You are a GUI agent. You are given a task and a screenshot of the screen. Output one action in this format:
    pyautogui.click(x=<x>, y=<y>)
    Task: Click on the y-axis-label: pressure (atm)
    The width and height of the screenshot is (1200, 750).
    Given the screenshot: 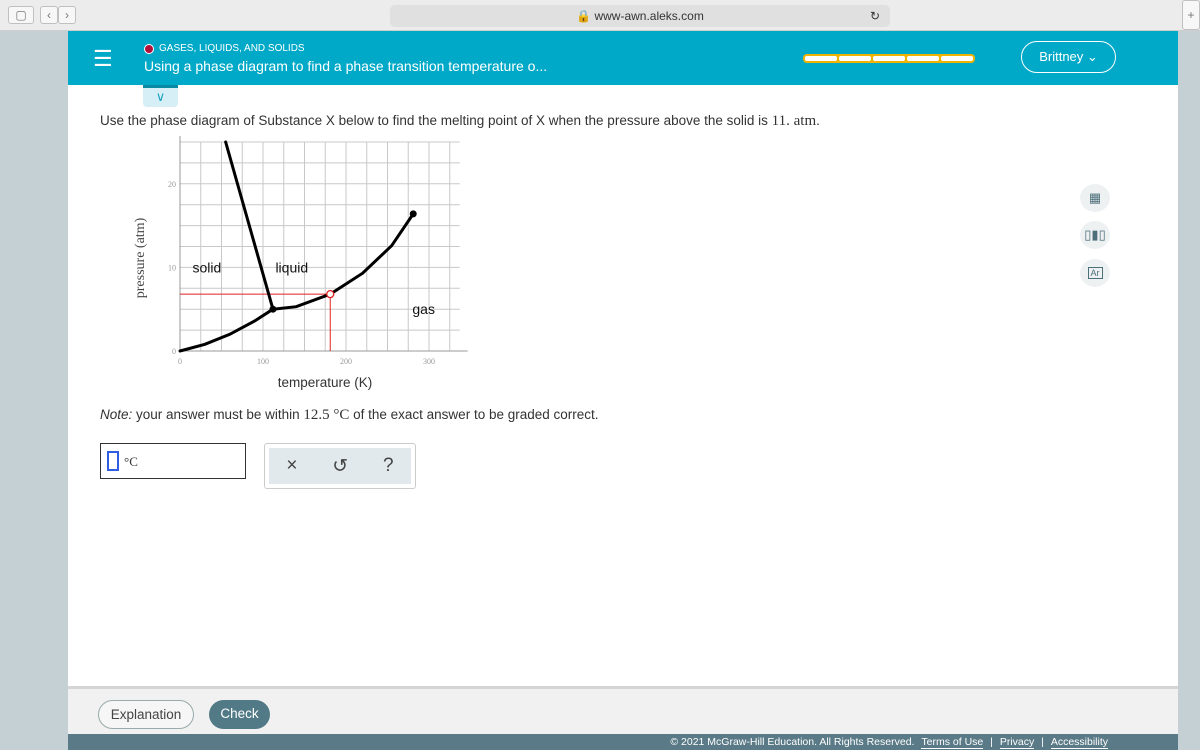 What is the action you would take?
    pyautogui.click(x=140, y=257)
    